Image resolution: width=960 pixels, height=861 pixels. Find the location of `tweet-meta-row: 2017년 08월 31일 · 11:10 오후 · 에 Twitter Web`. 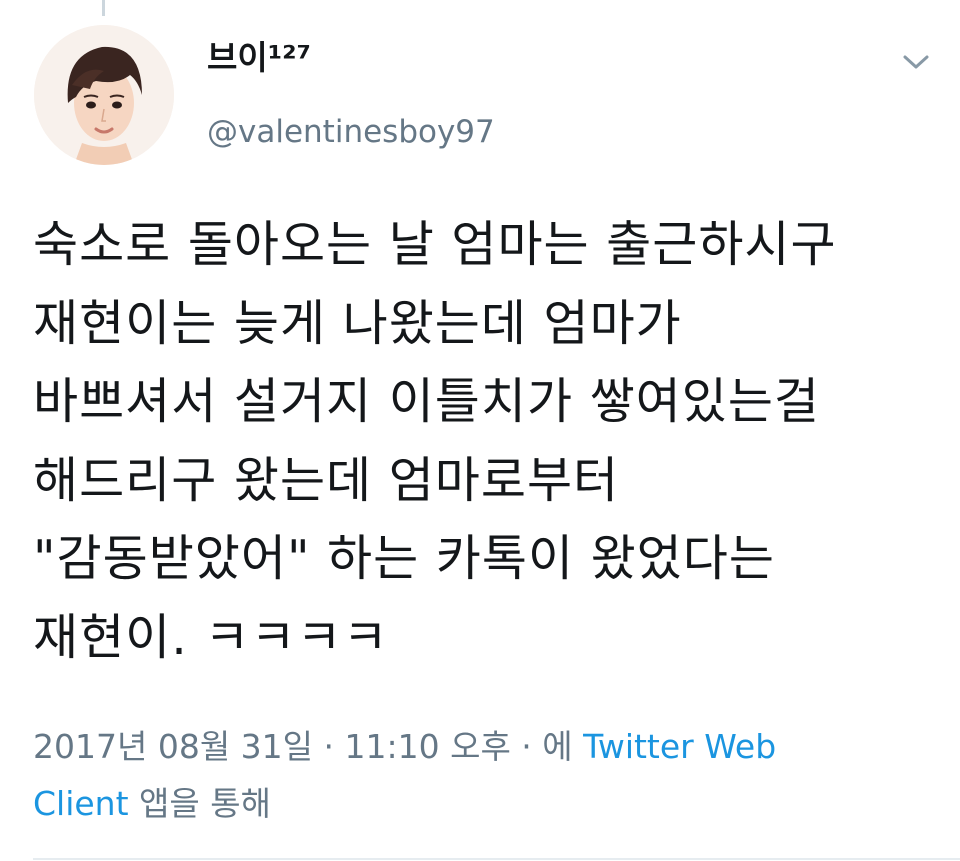

tweet-meta-row: 2017년 08월 31일 · 11:10 오후 · 에 Twitter Web is located at coordinates (483, 746).